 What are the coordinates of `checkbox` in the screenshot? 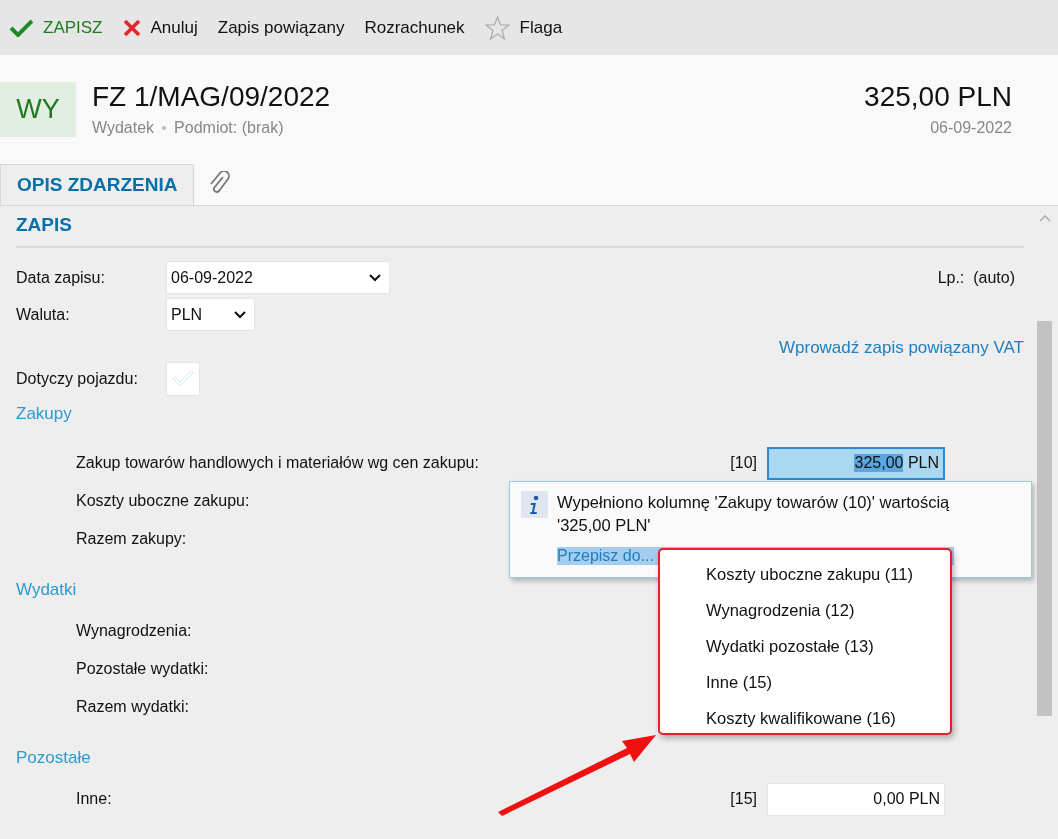 It's located at (183, 379).